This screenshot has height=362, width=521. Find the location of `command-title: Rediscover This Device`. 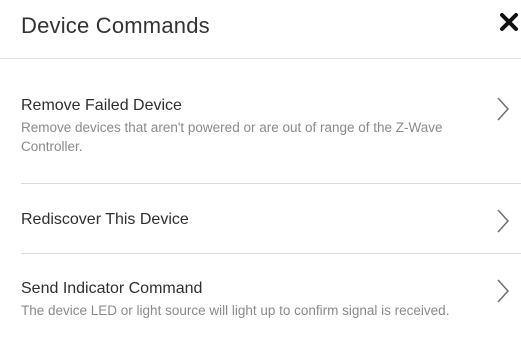

command-title: Rediscover This Device is located at coordinates (105, 219).